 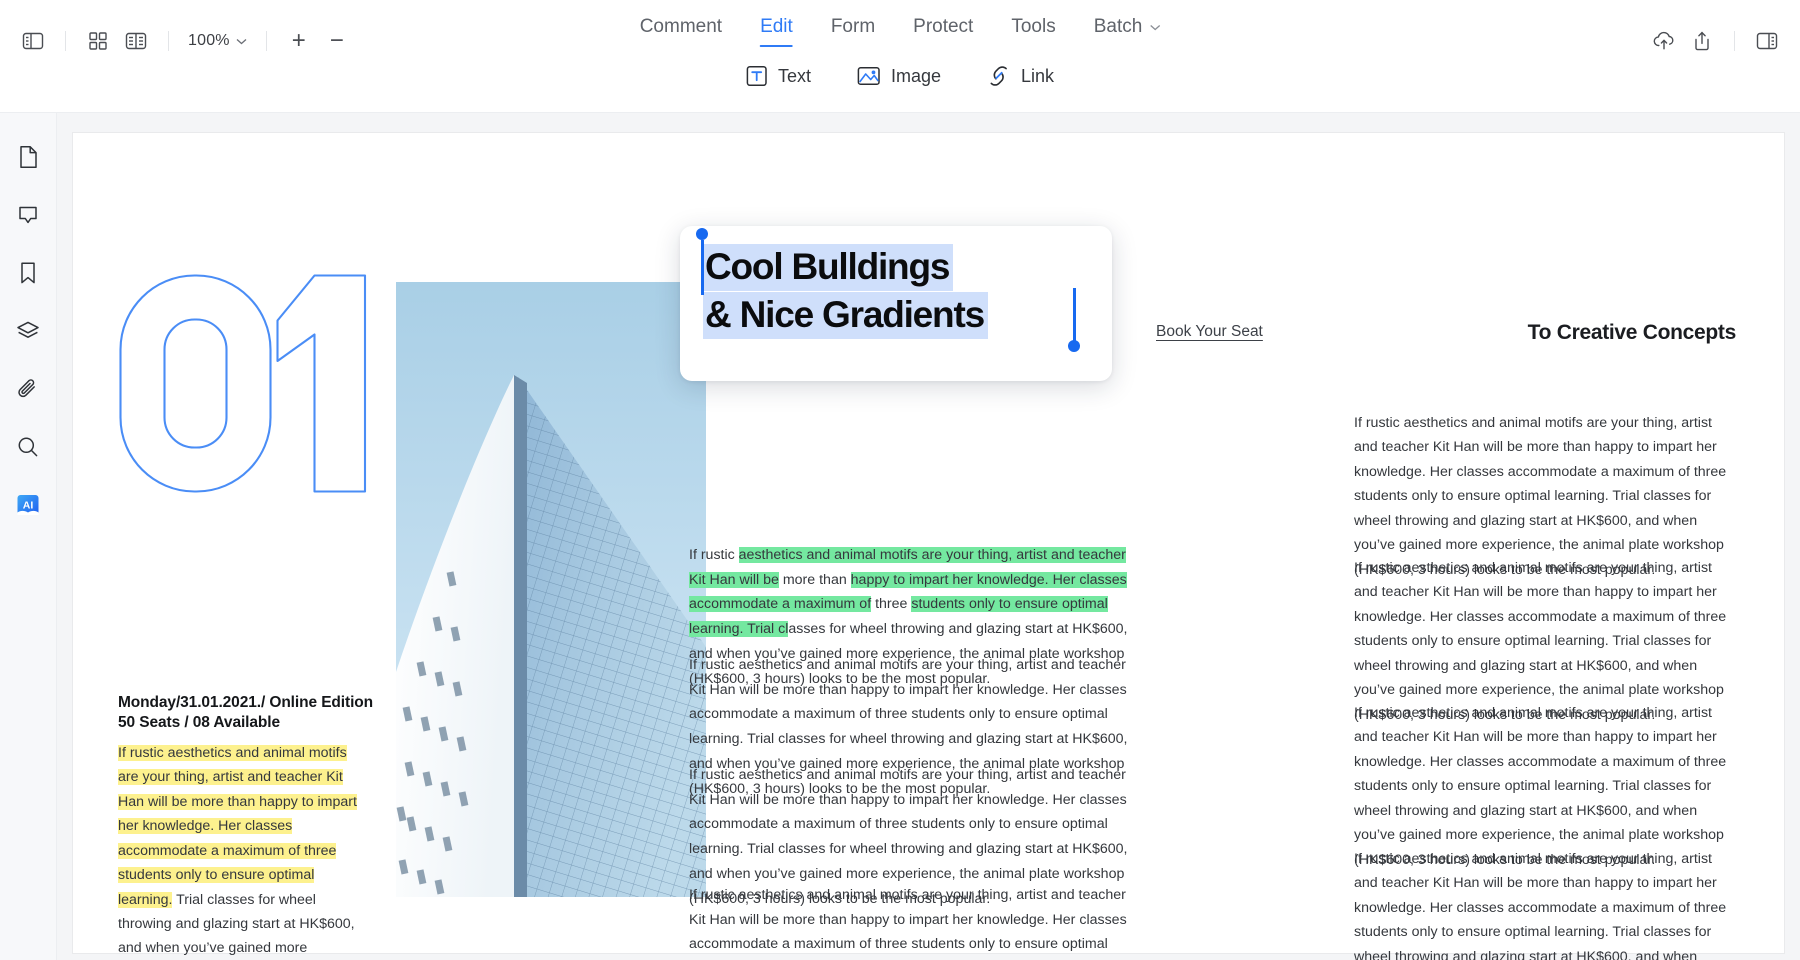 I want to click on rail-item-layers, so click(x=28, y=331).